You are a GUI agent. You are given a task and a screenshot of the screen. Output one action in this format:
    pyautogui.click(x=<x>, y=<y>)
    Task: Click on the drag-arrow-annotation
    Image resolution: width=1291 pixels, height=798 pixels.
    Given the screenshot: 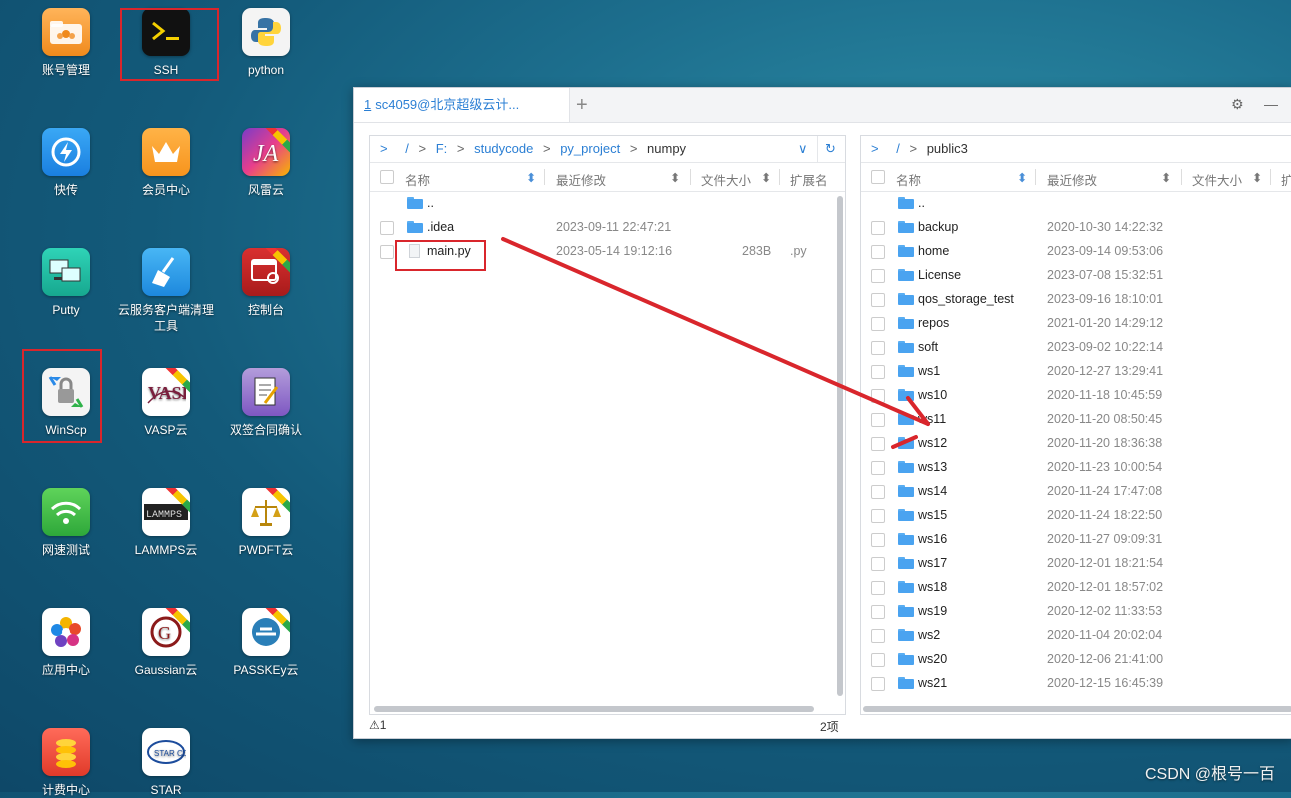 What is the action you would take?
    pyautogui.click(x=715, y=343)
    